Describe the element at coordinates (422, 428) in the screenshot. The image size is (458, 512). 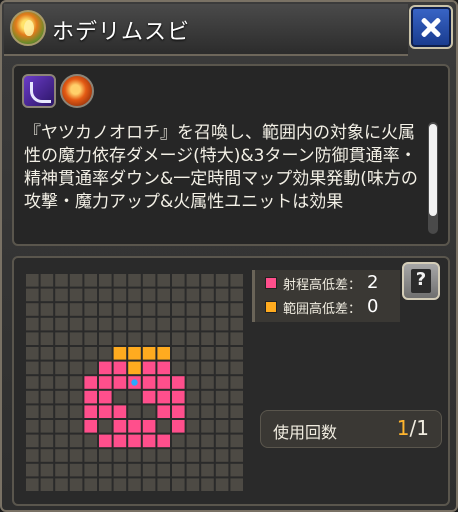
I see `usage-max: 1` at that location.